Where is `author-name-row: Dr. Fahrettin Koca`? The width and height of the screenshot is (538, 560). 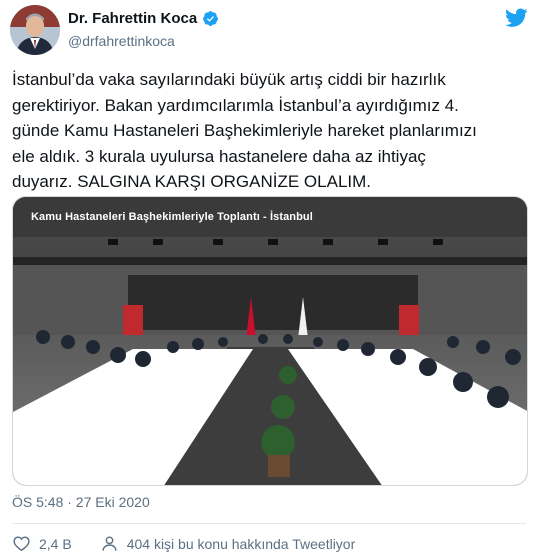
author-name-row: Dr. Fahrettin Koca is located at coordinates (143, 18).